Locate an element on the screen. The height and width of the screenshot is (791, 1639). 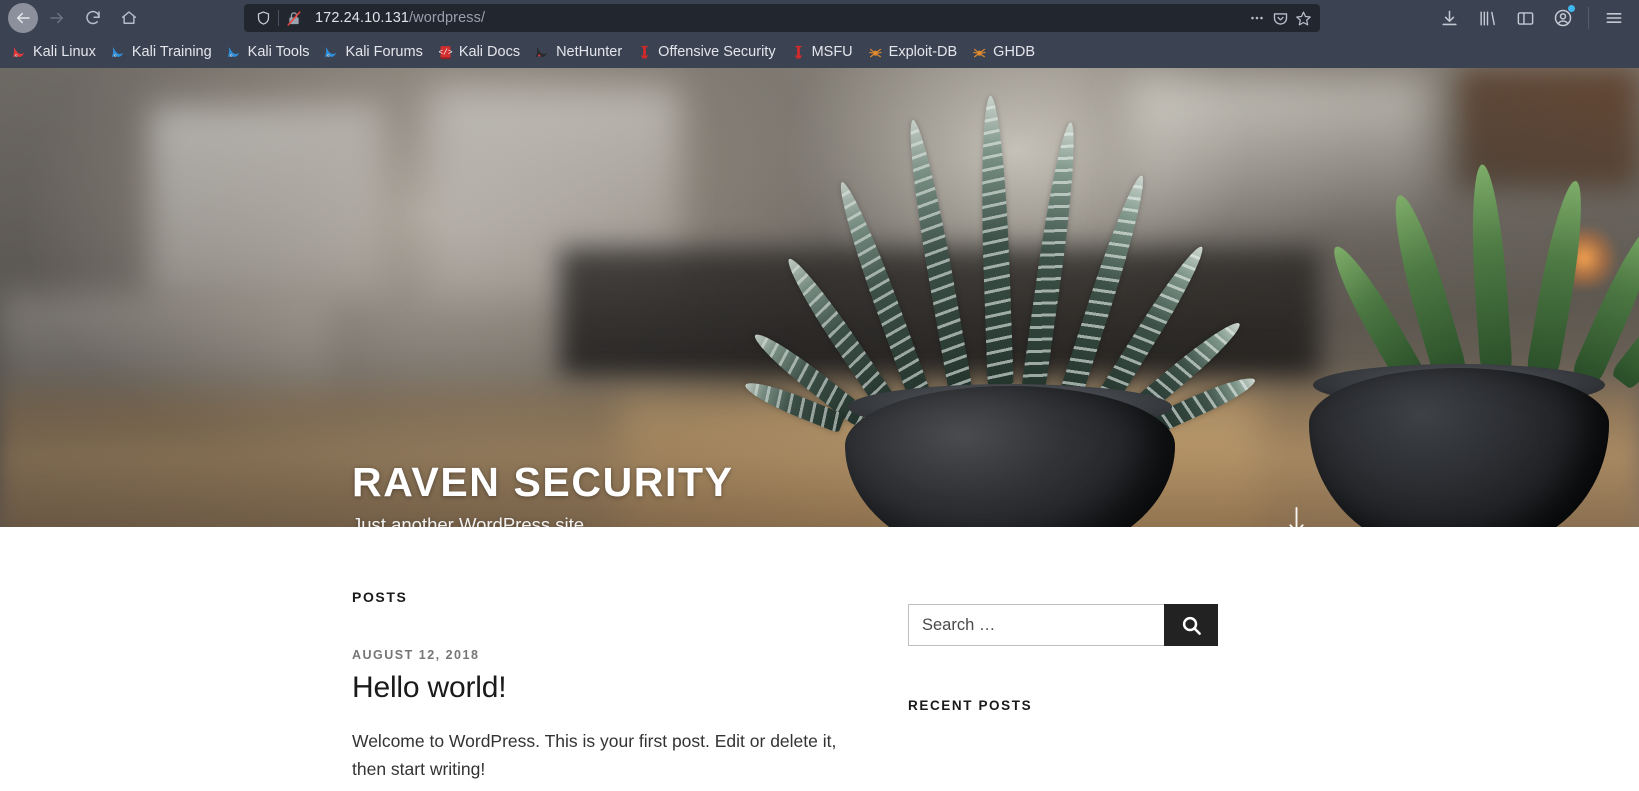
bookmark-kali-training: Kali Training is located at coordinates (161, 52).